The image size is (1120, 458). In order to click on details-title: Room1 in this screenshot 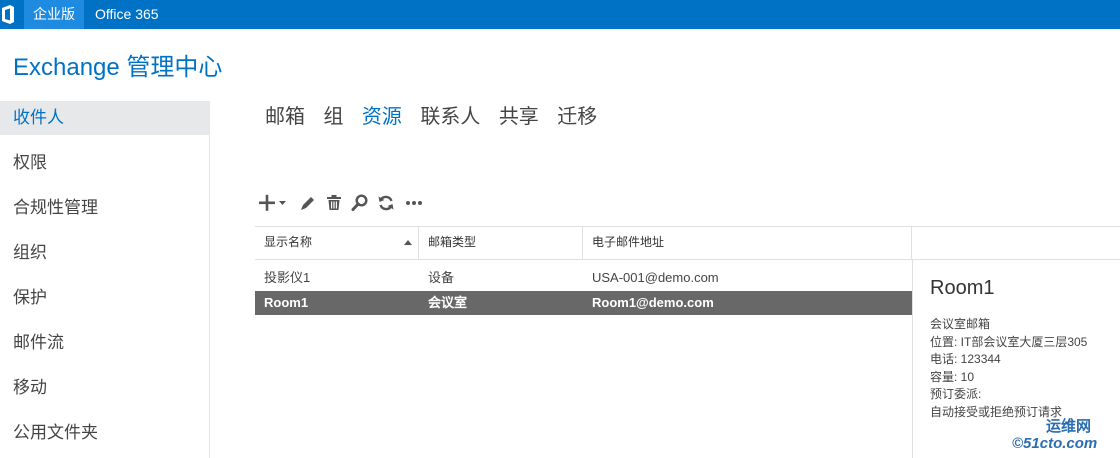, I will do `click(962, 288)`.